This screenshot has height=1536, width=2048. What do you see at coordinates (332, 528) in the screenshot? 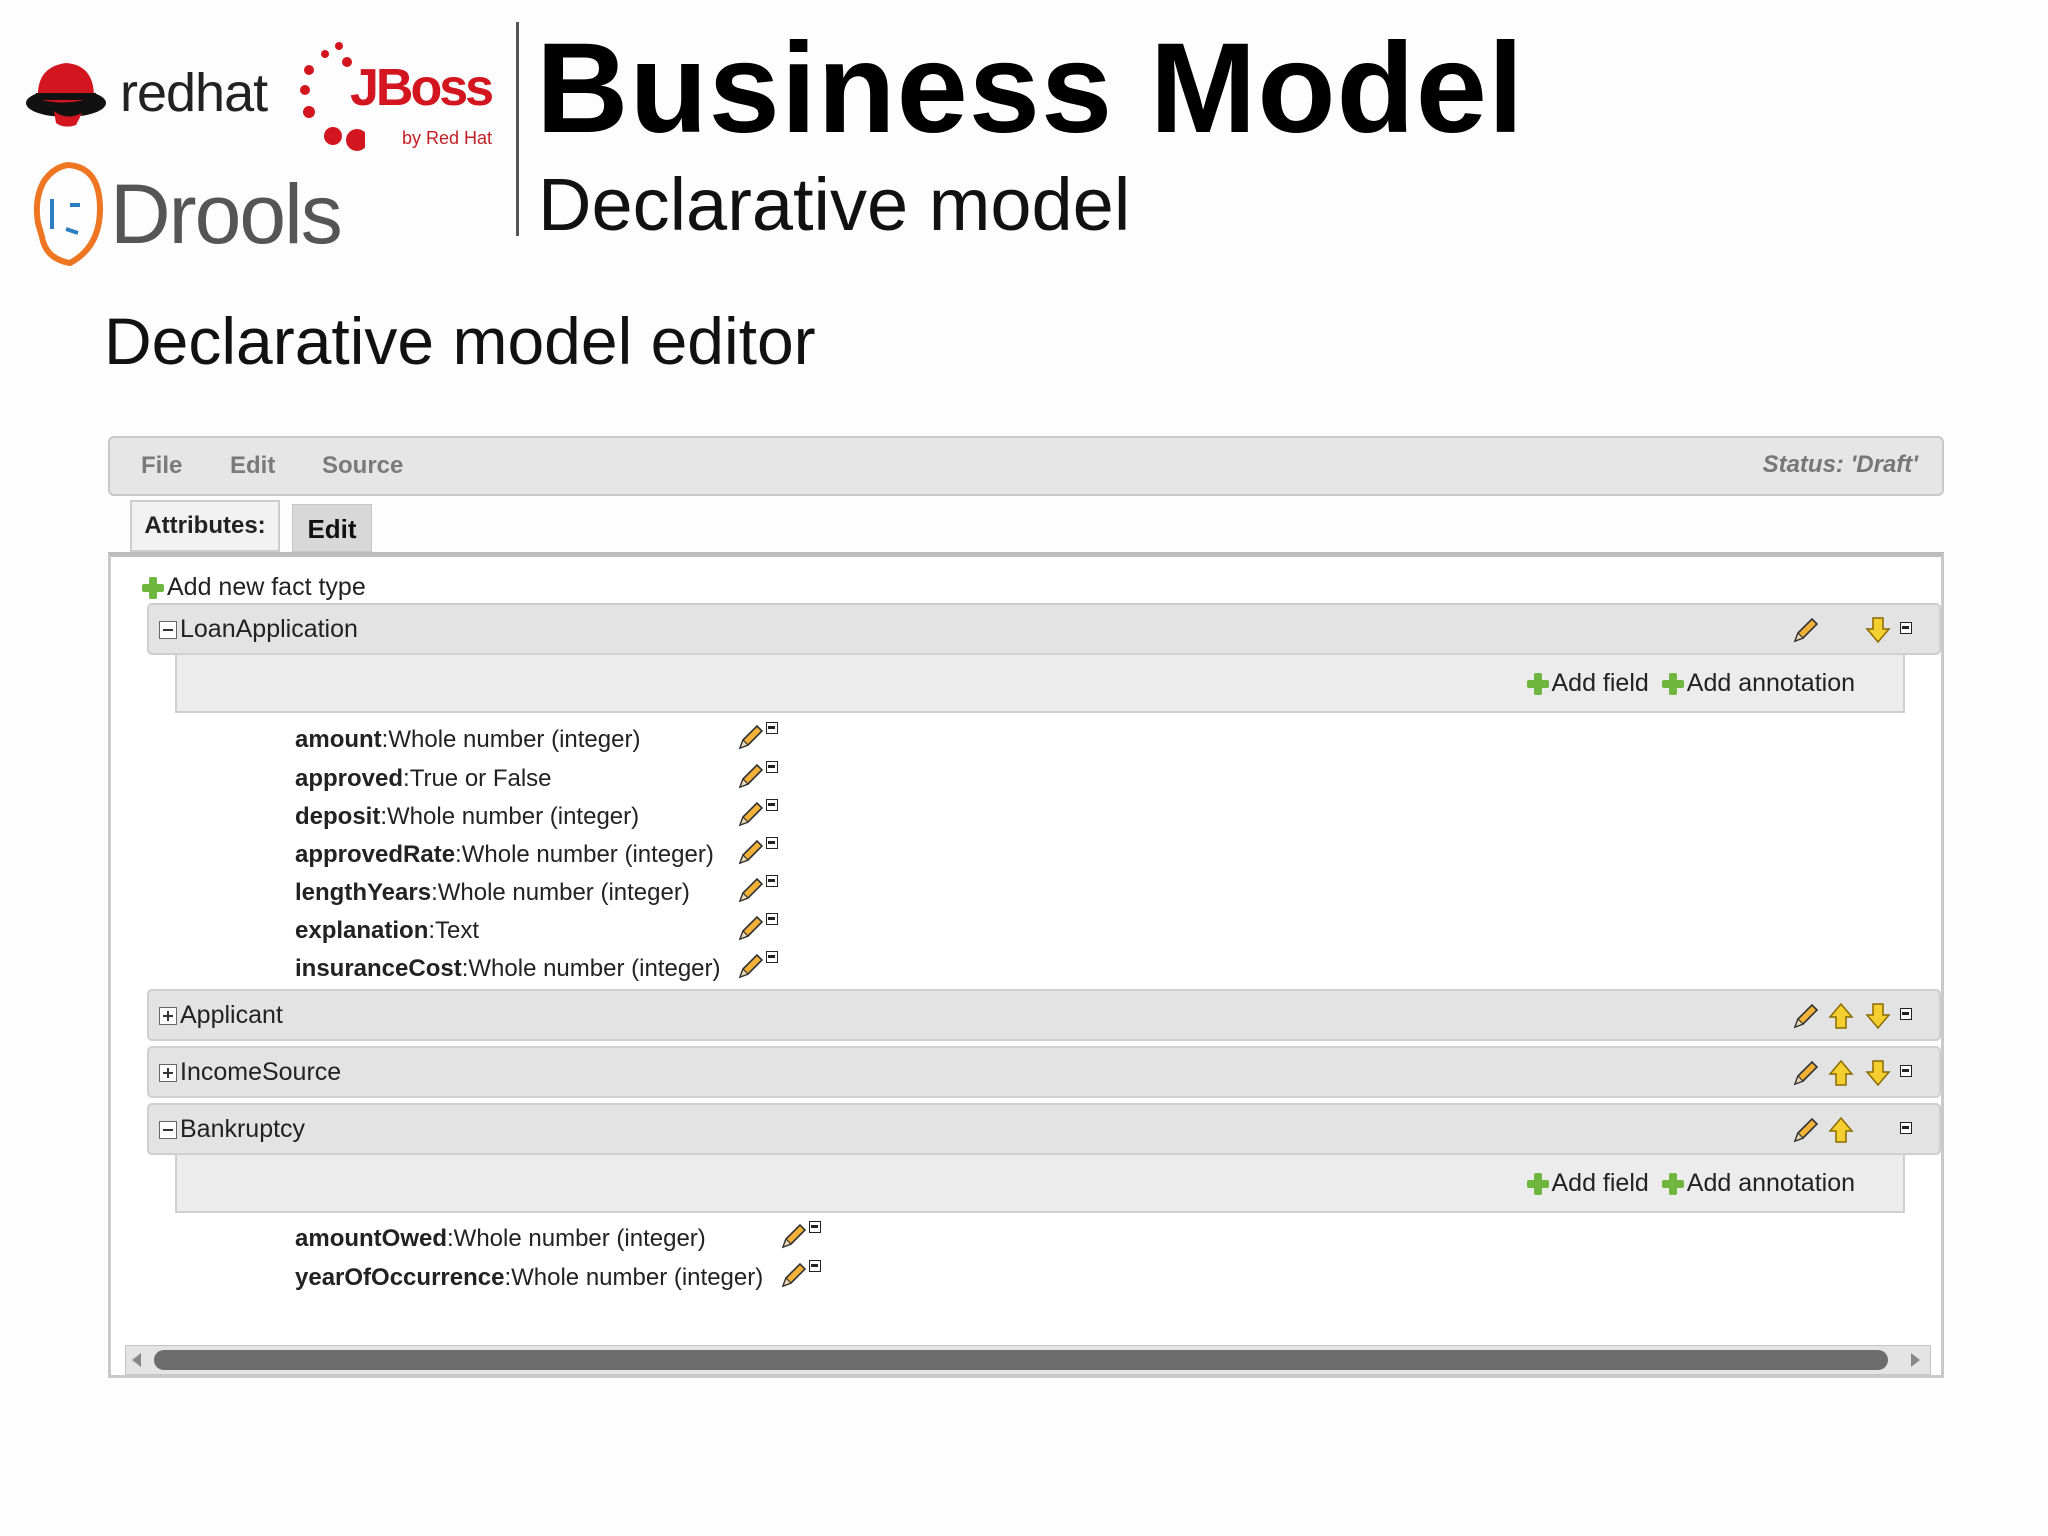
I see `tab-edit: Edit` at bounding box center [332, 528].